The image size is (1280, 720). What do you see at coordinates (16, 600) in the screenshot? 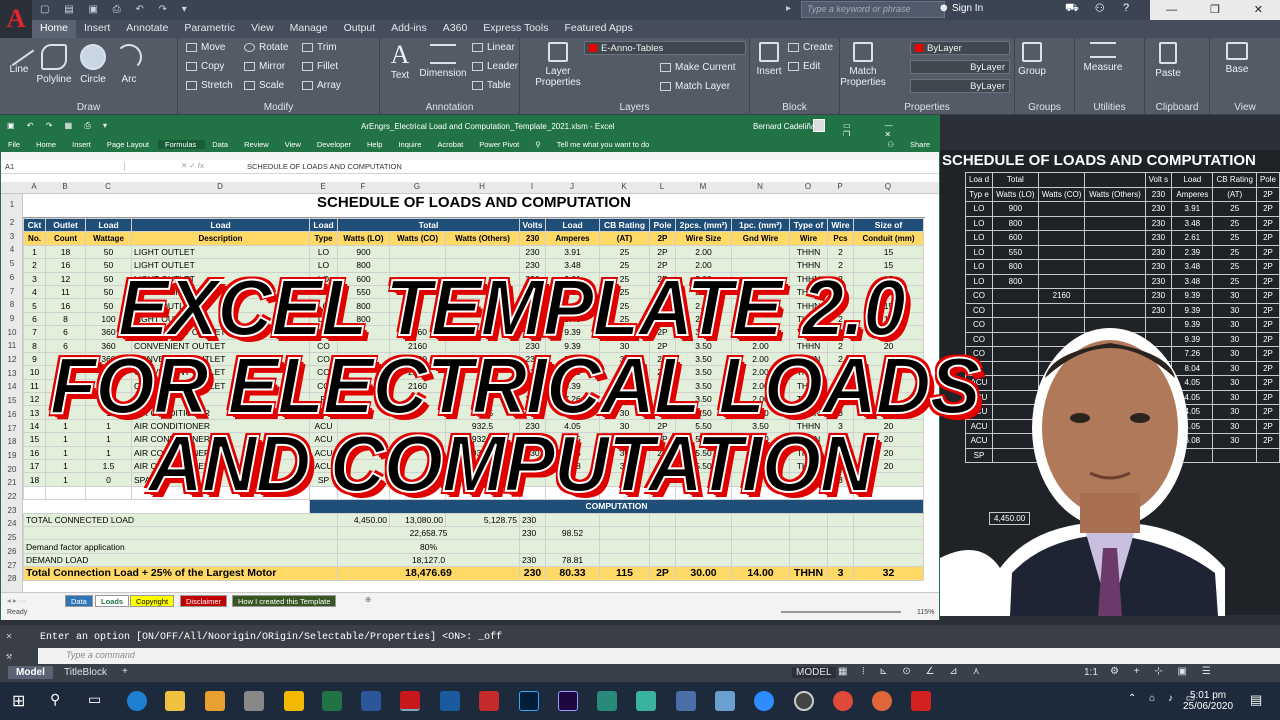
I see `sheet-nav-arrows: ◂ ▸ ···` at bounding box center [16, 600].